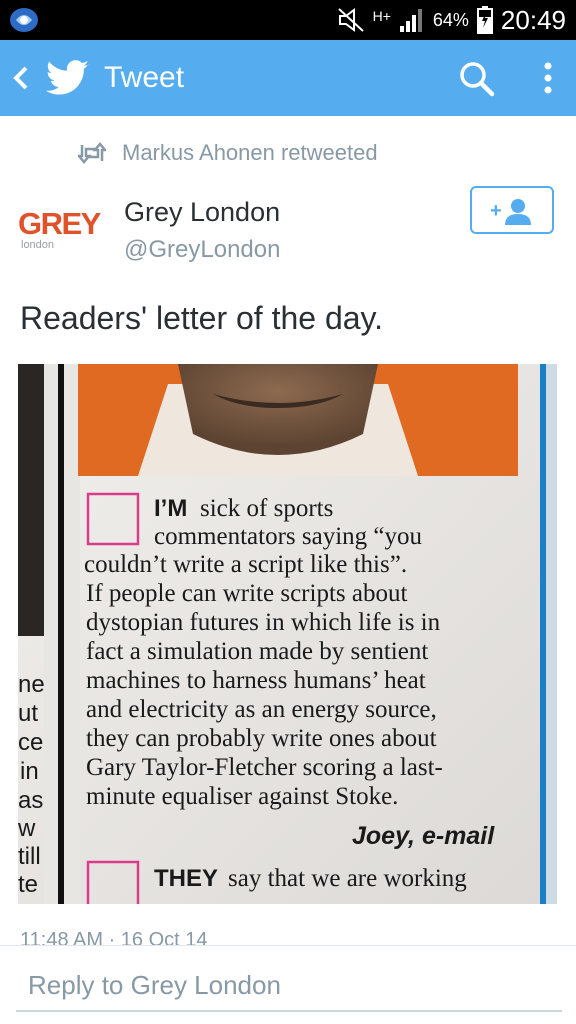  I want to click on follow-button: +, so click(512, 210).